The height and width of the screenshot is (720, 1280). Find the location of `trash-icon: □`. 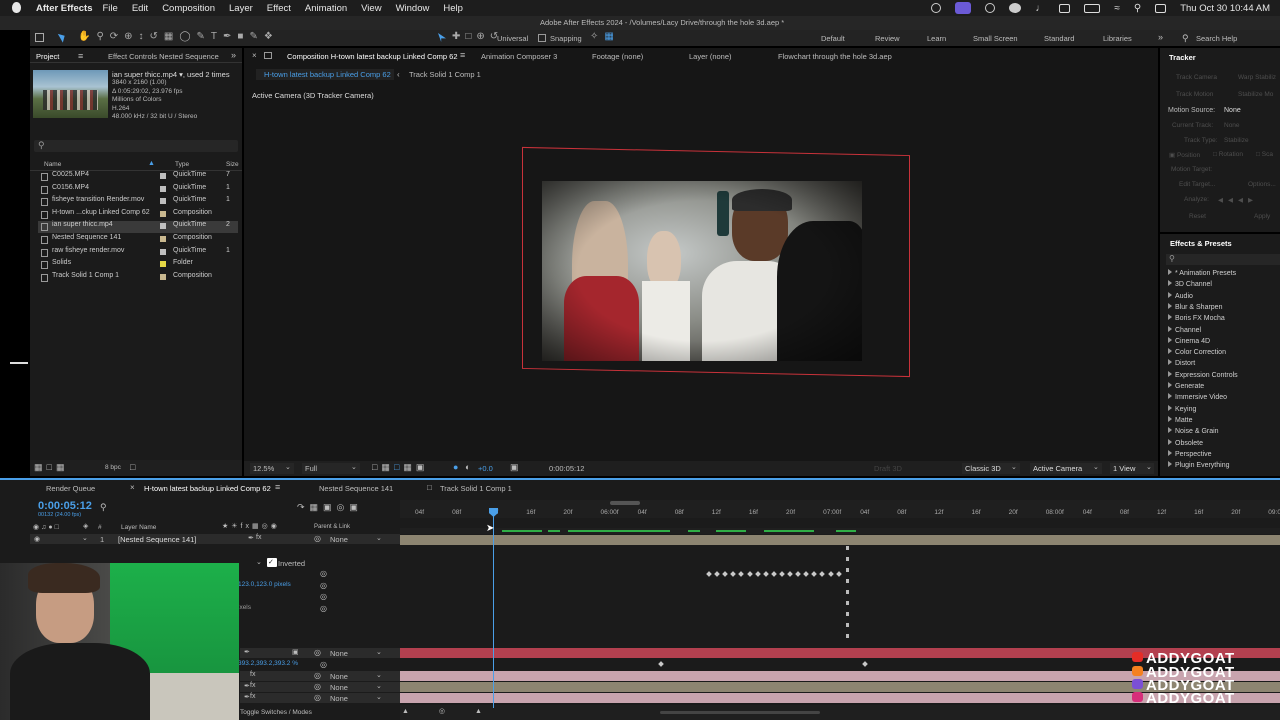

trash-icon: □ is located at coordinates (132, 467).